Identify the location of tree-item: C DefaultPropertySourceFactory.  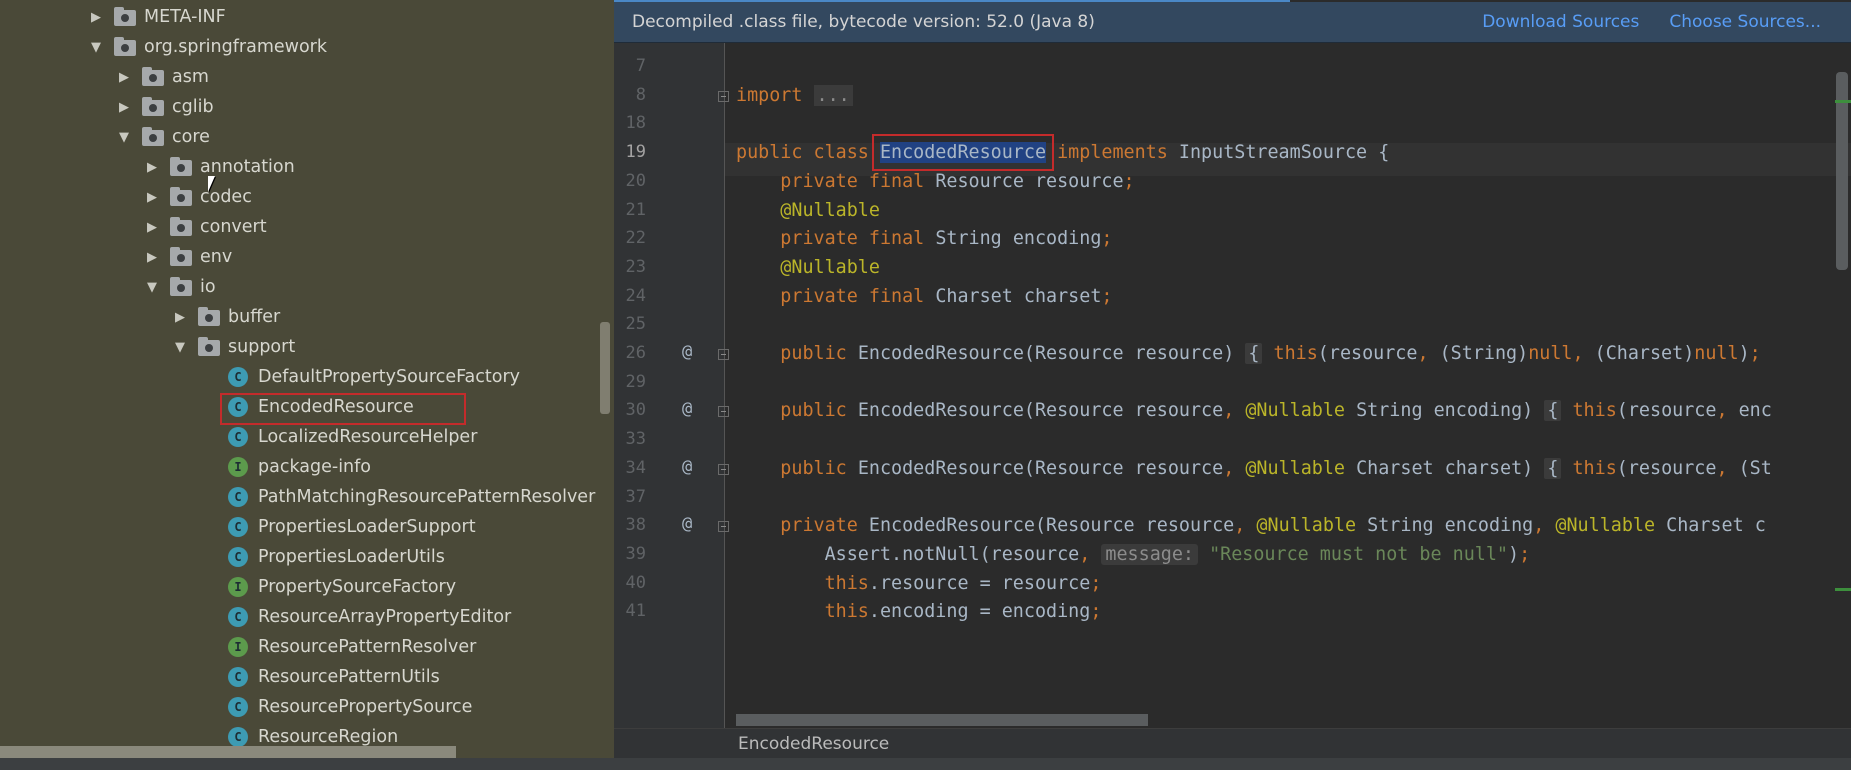
(307, 377).